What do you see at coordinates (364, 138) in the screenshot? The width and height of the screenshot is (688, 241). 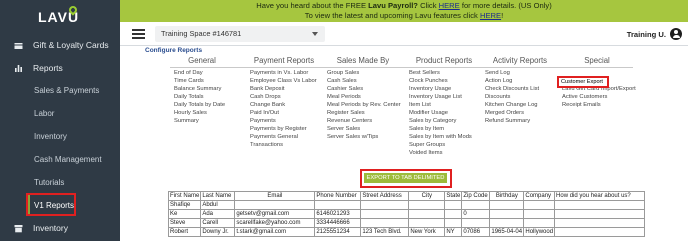 I see `report-link: Server Sales w/Tips` at bounding box center [364, 138].